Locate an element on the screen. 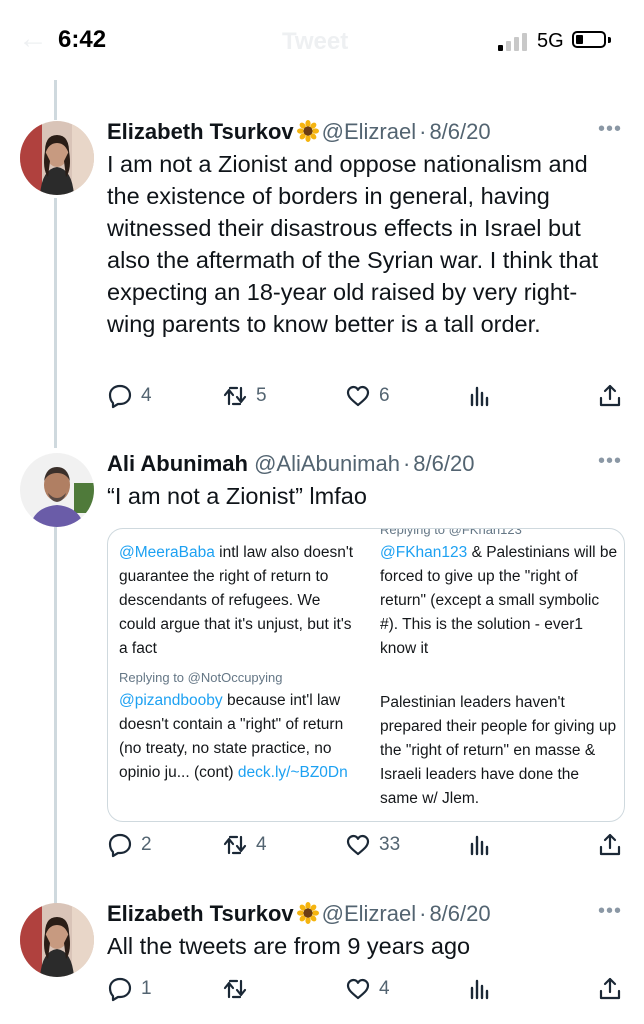 The height and width of the screenshot is (1024, 644). embed-reply-to: Replying to @FKhan123 is located at coordinates (451, 532).